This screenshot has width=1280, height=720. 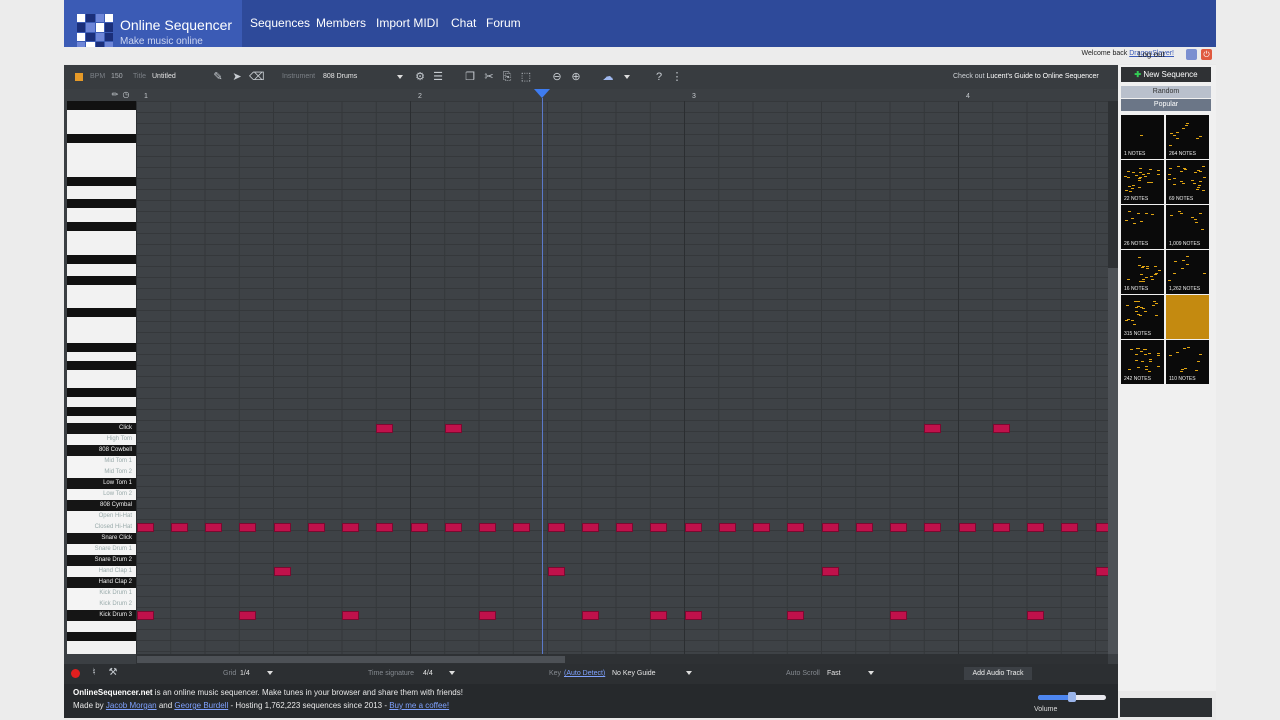 I want to click on instrument-settings-icon: ⚙, so click(x=420, y=77).